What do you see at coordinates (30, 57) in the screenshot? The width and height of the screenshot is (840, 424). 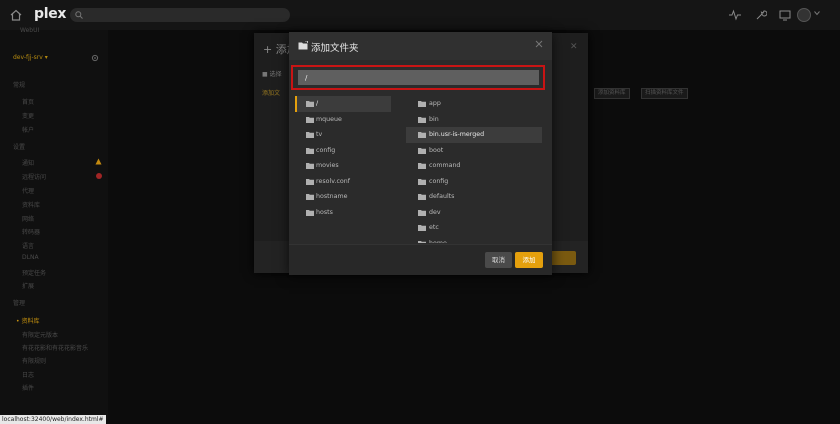 I see `server-selector: dev-fjj-srv ▾` at bounding box center [30, 57].